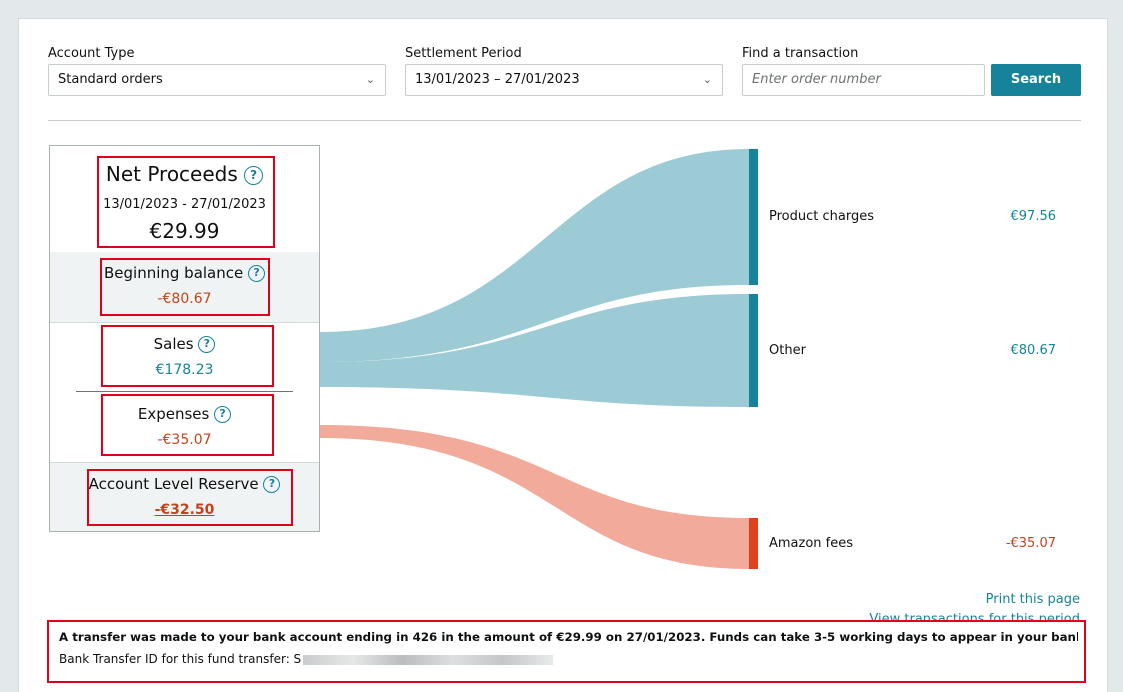  I want to click on amazon-fees-label: Amazon fees, so click(811, 543).